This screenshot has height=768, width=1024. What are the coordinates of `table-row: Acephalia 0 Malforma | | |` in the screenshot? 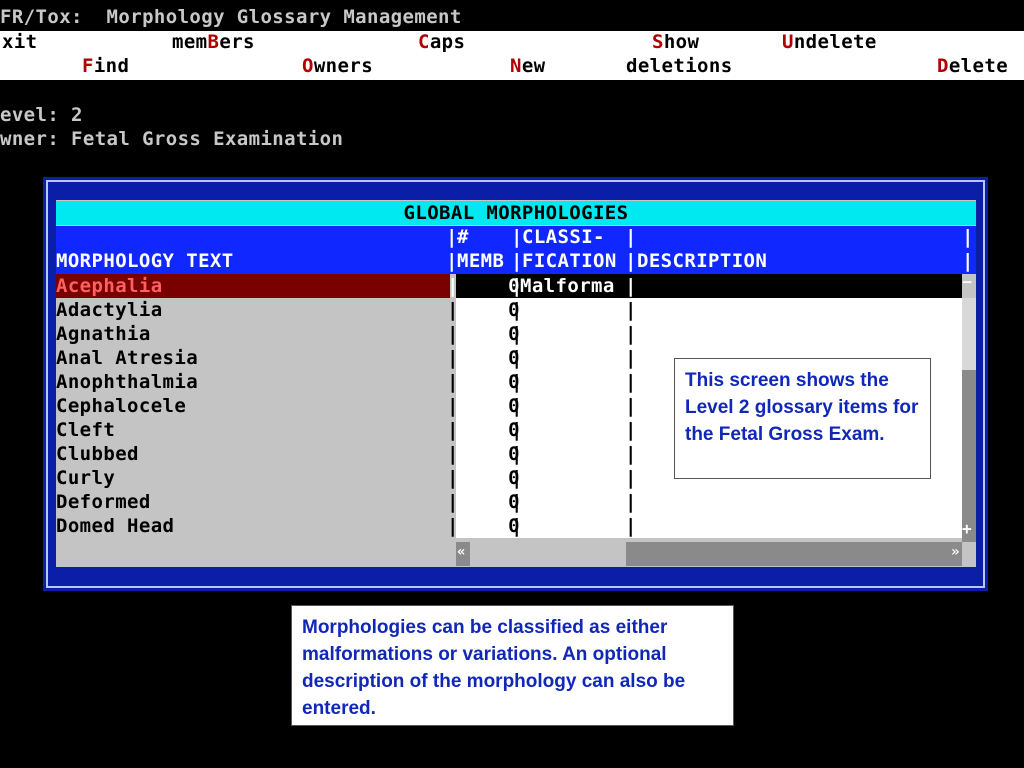 It's located at (516, 286).